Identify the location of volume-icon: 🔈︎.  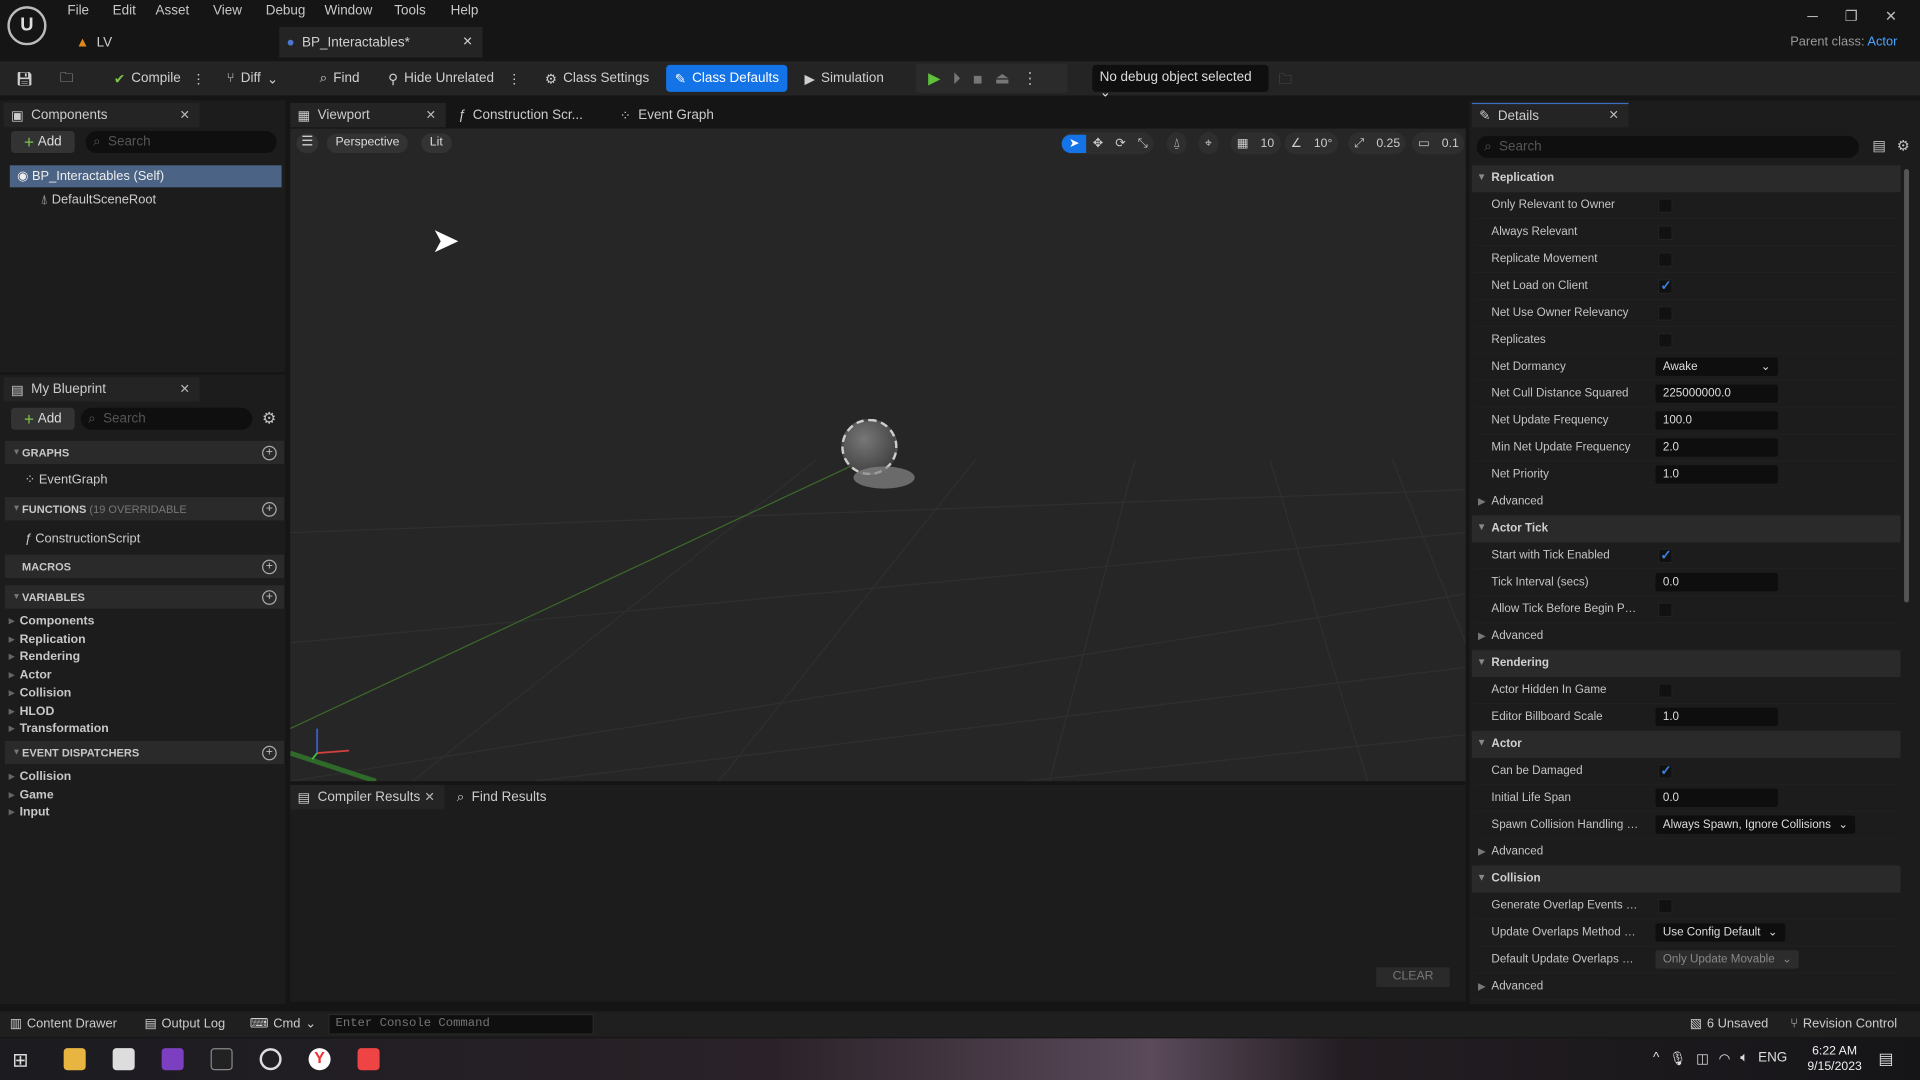
(1744, 1059).